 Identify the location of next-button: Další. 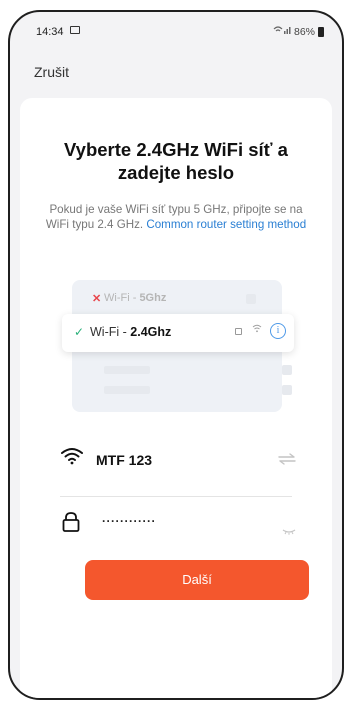
(197, 580).